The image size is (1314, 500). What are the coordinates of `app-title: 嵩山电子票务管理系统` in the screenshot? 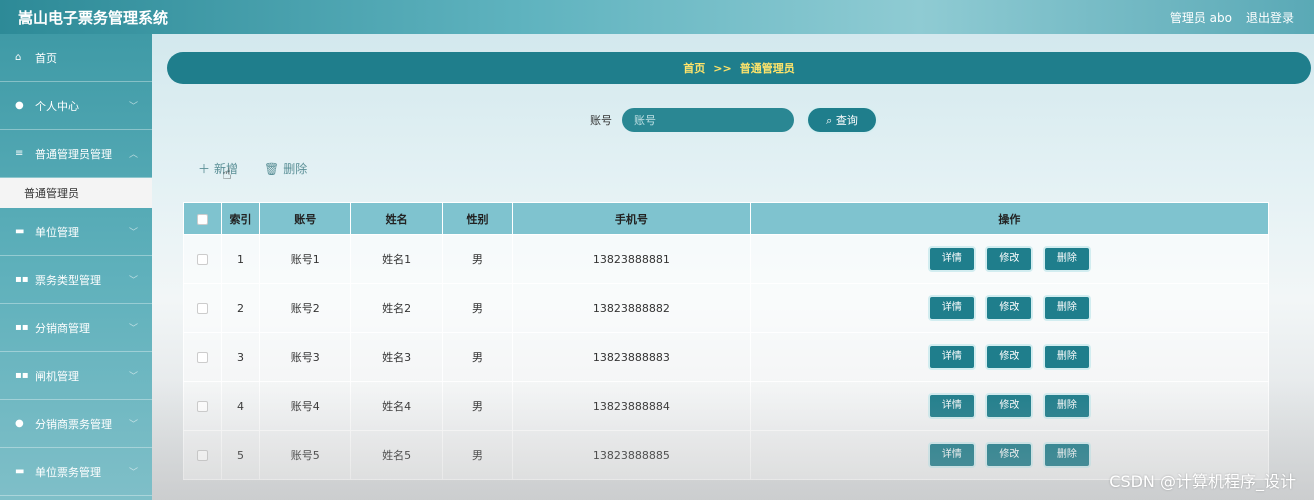 It's located at (93, 17).